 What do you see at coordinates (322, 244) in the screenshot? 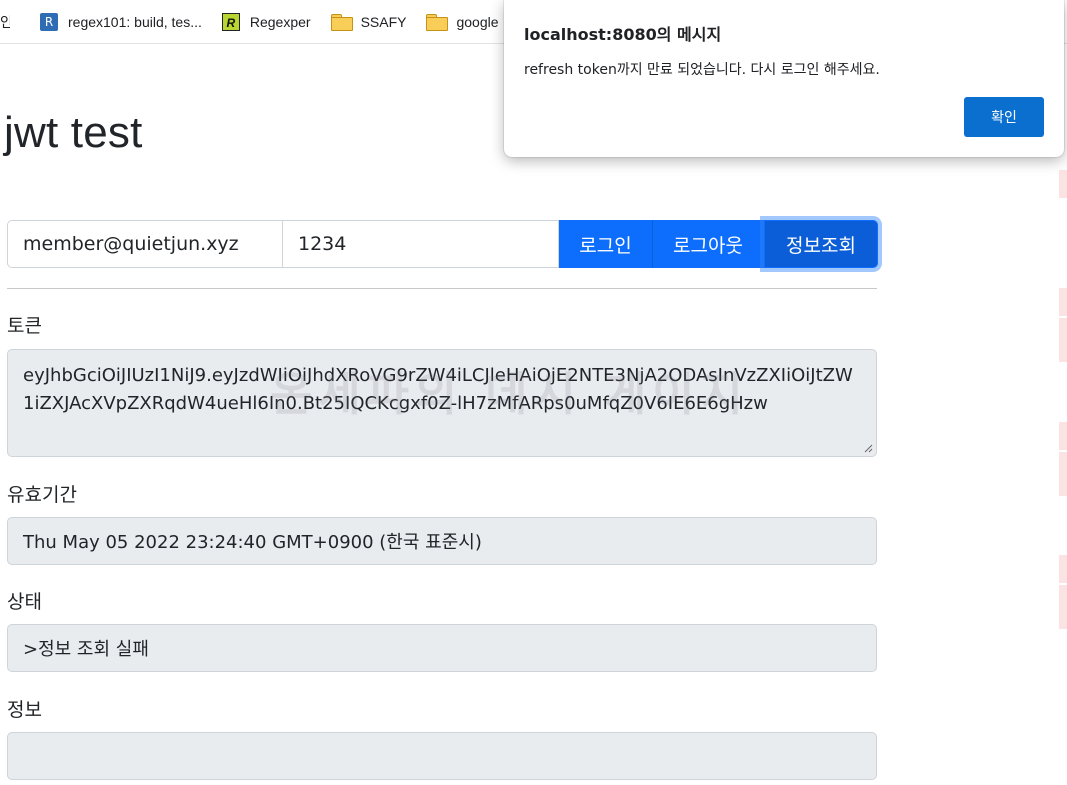
I see `password-value: 1234` at bounding box center [322, 244].